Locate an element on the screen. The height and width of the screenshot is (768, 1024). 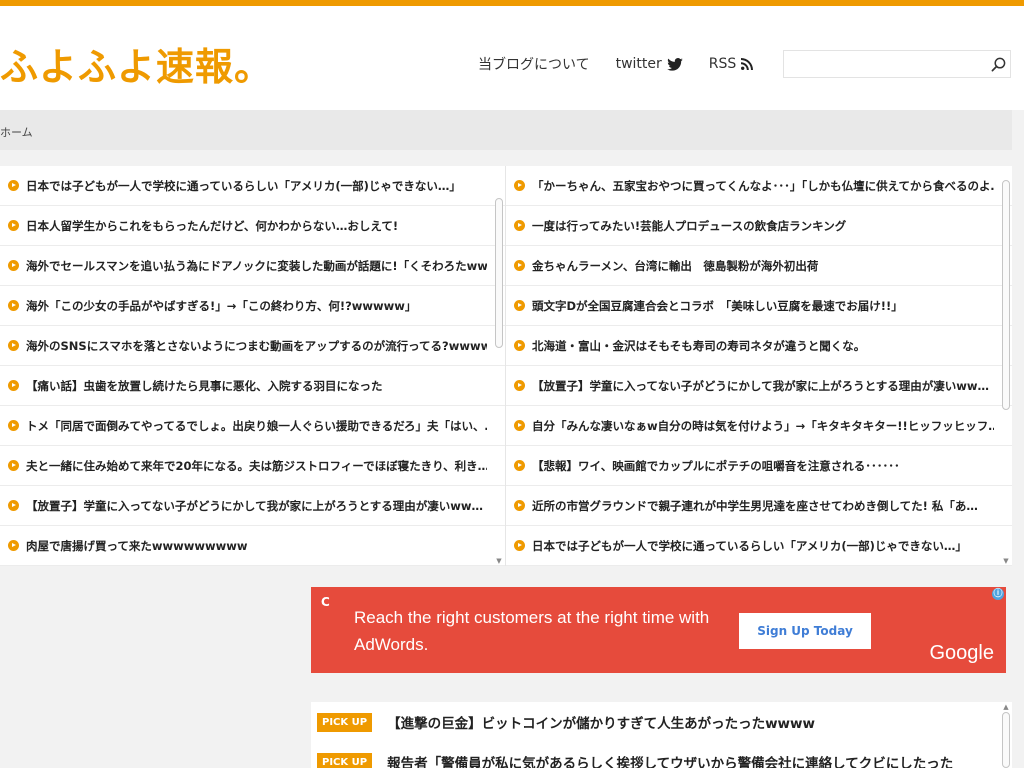
nav-about-label: 当ブログについて is located at coordinates (534, 65).